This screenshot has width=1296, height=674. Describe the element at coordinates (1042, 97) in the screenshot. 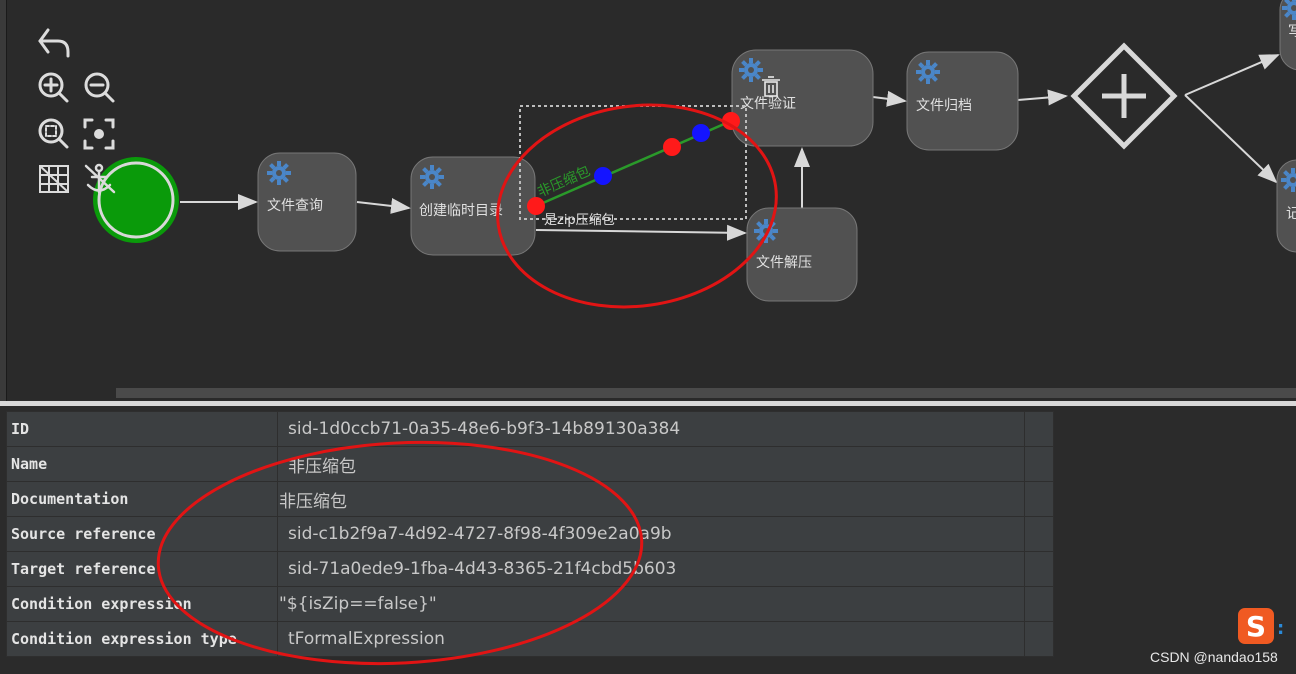

I see `flow-archive-to-gateway` at that location.